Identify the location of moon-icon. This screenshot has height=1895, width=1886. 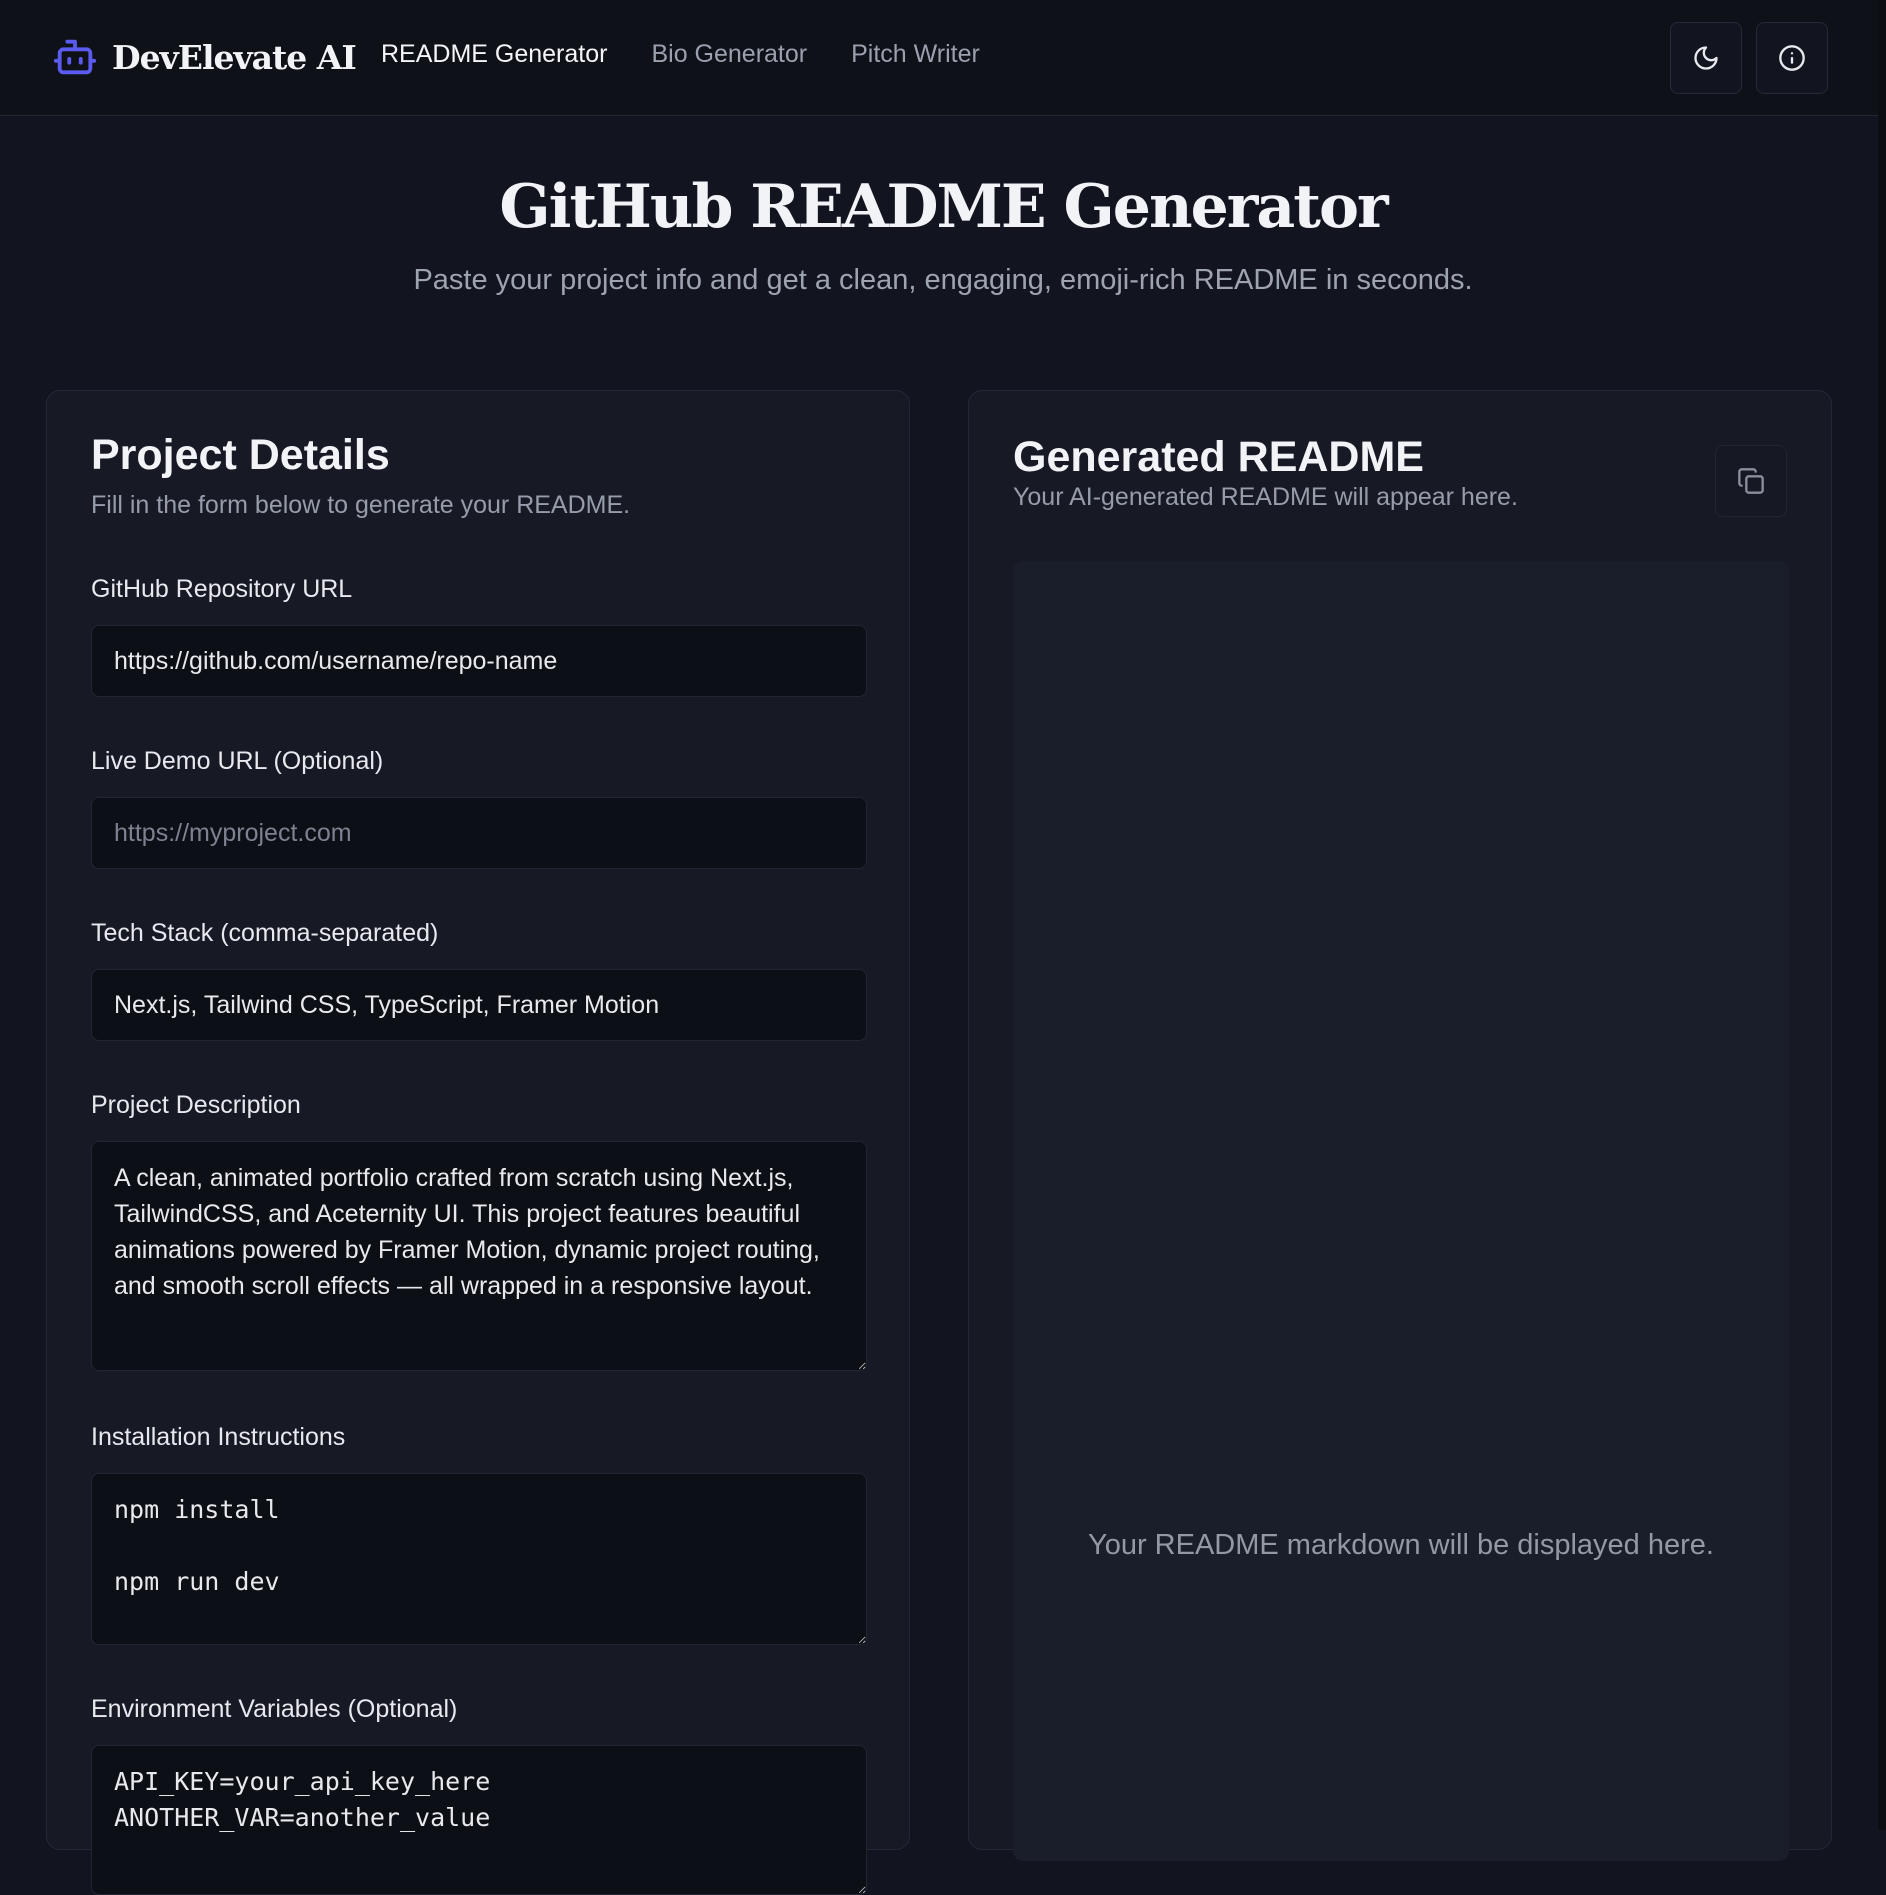
(1706, 58).